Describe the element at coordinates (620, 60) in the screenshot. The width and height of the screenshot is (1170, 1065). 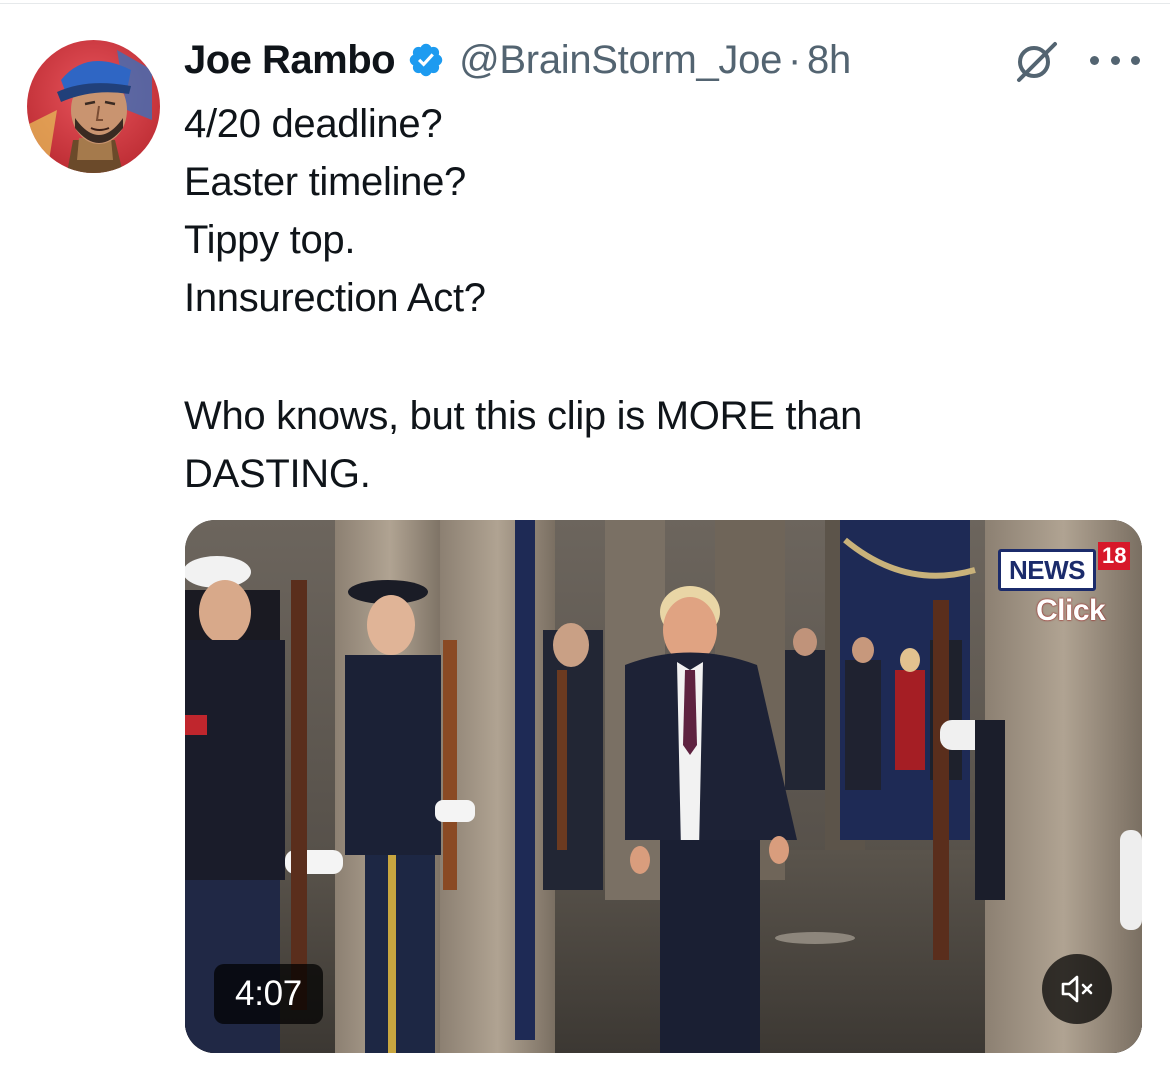
I see `handle: @BrainStorm_Joe` at that location.